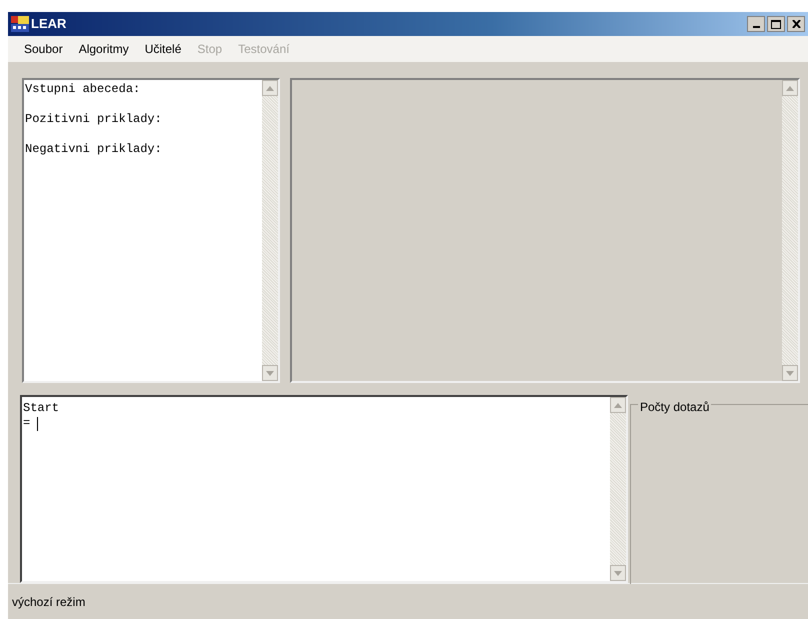 This screenshot has width=808, height=619. I want to click on close-button, so click(796, 24).